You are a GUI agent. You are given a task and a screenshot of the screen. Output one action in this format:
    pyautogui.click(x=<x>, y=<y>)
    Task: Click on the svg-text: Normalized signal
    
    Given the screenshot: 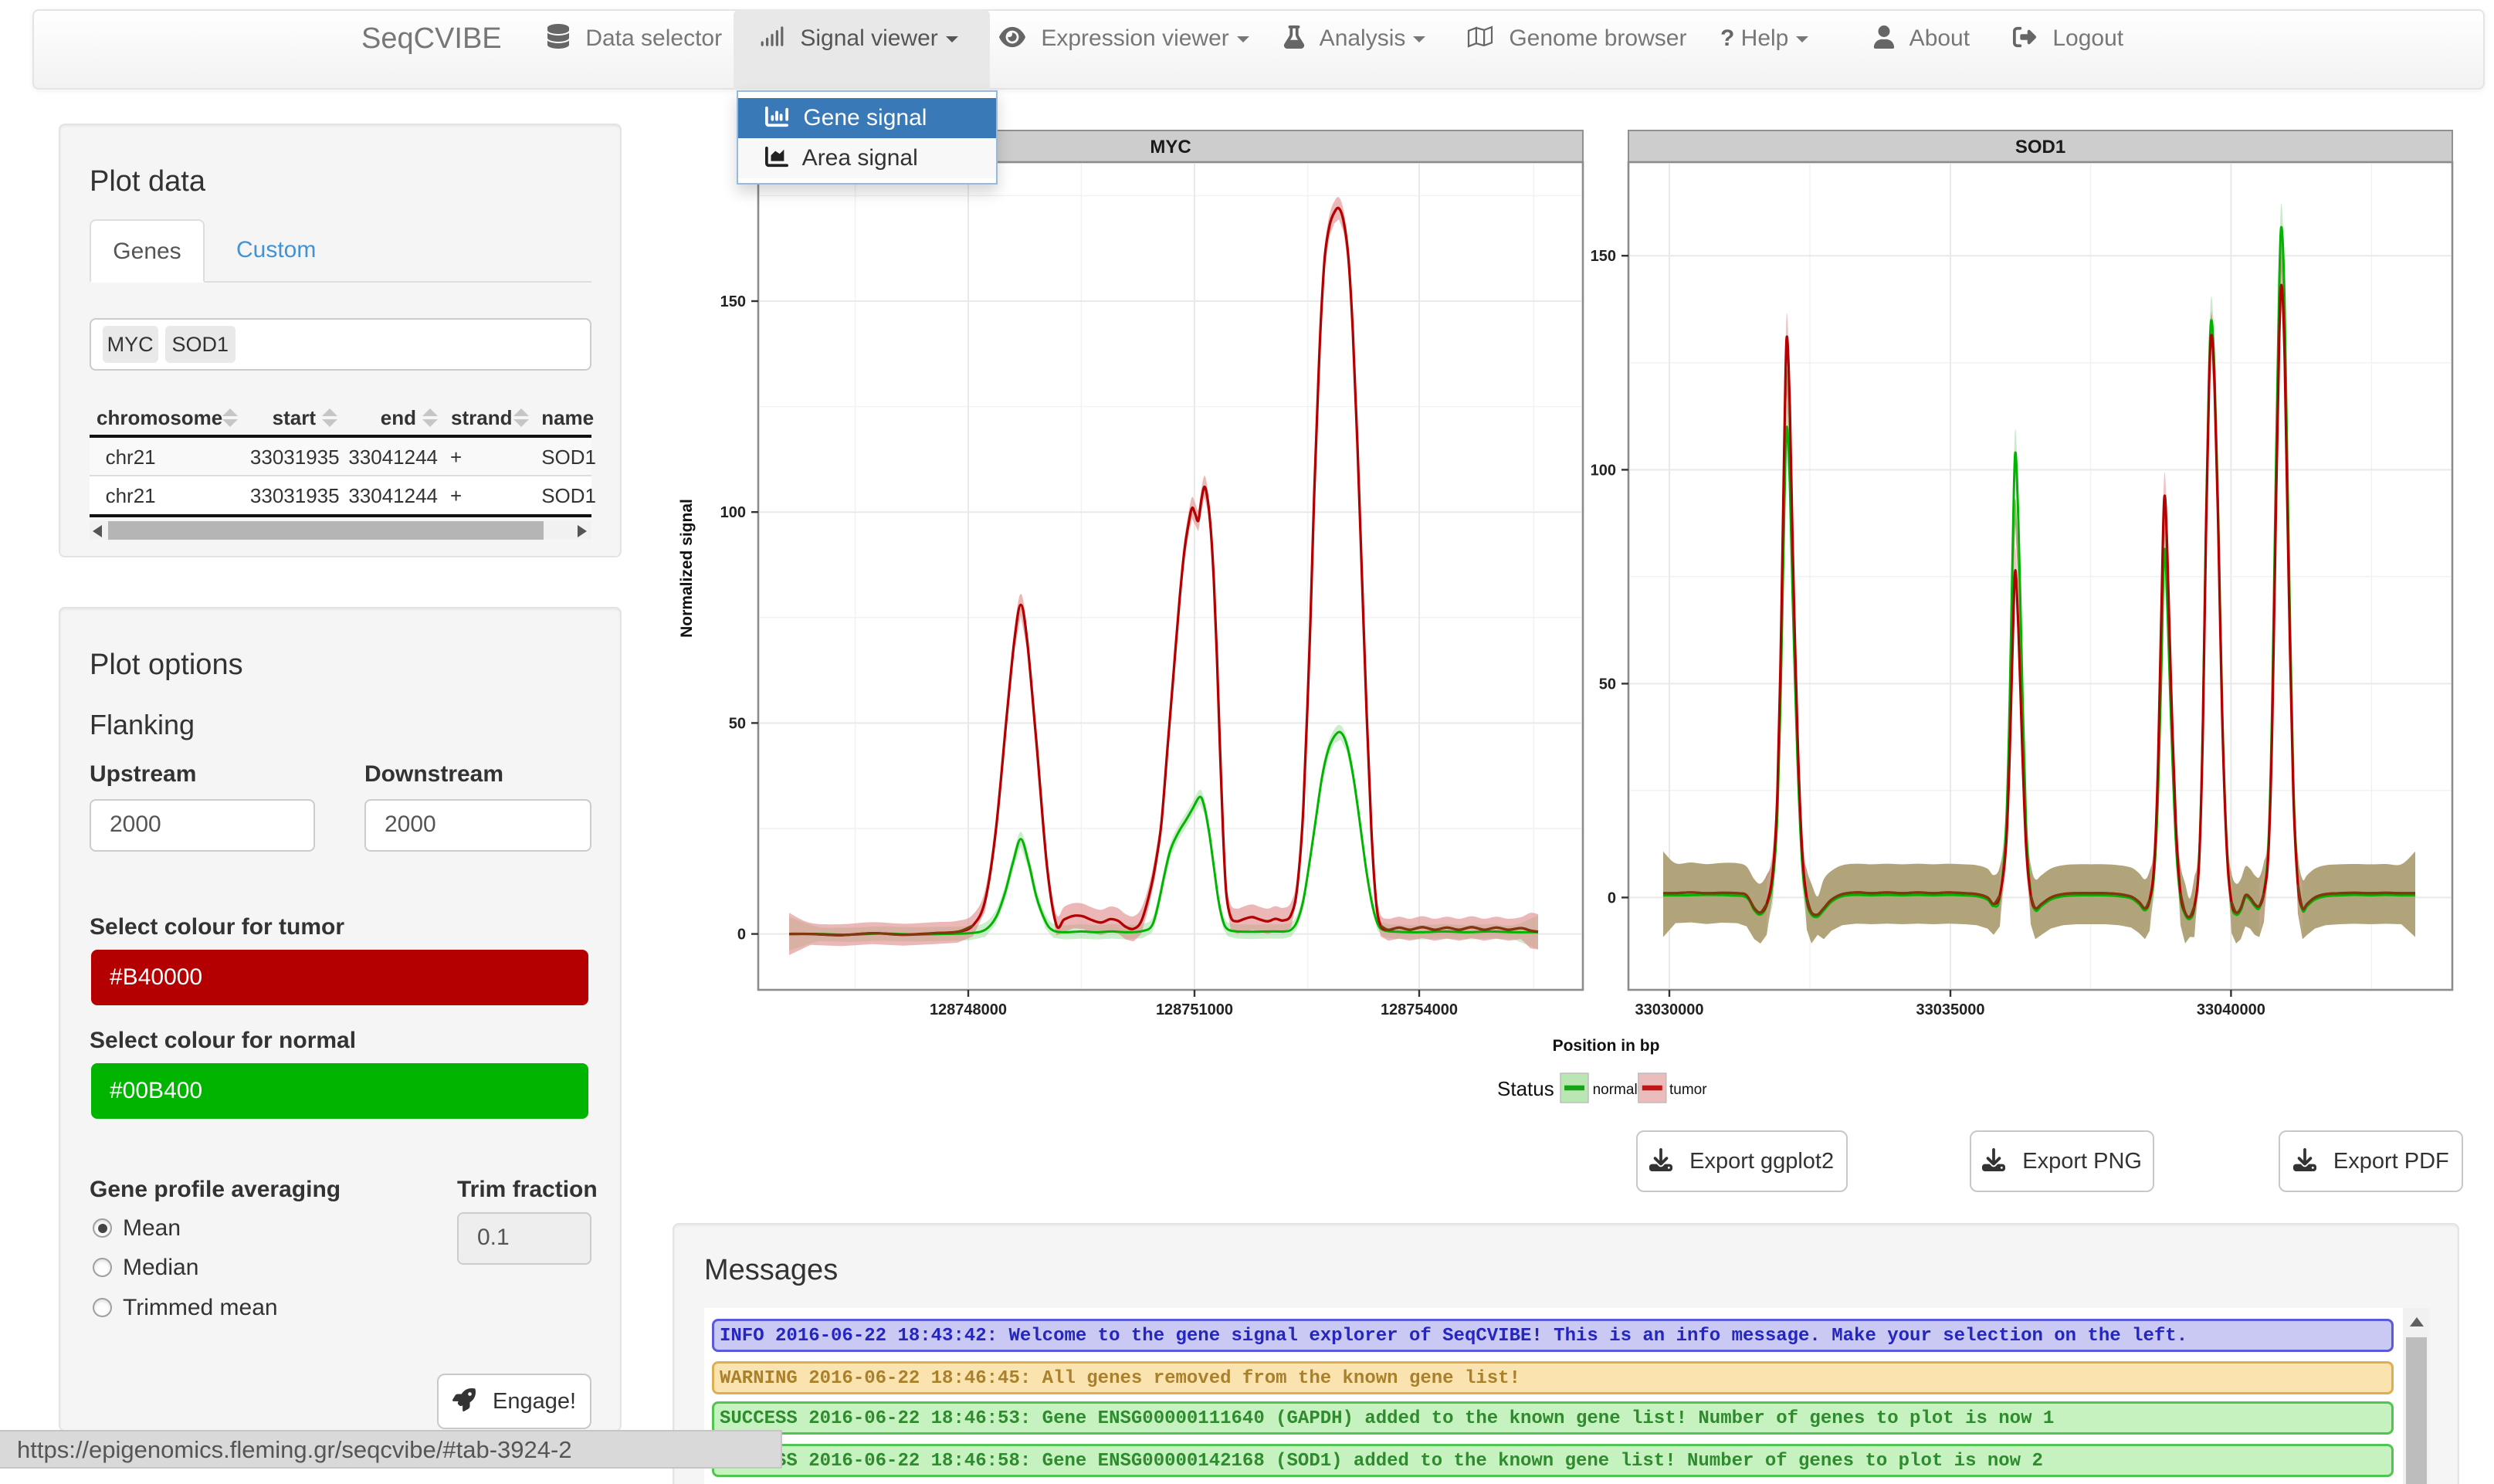 What is the action you would take?
    pyautogui.click(x=687, y=568)
    